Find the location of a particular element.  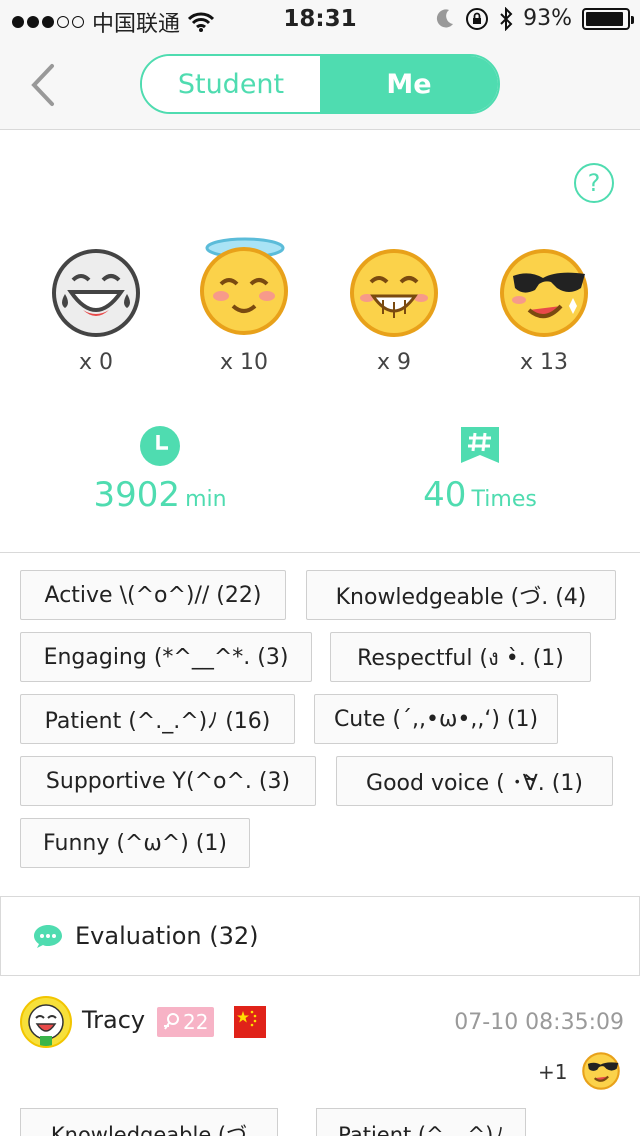

tag-chip: Knowledgeable (づ. (4) is located at coordinates (461, 595).